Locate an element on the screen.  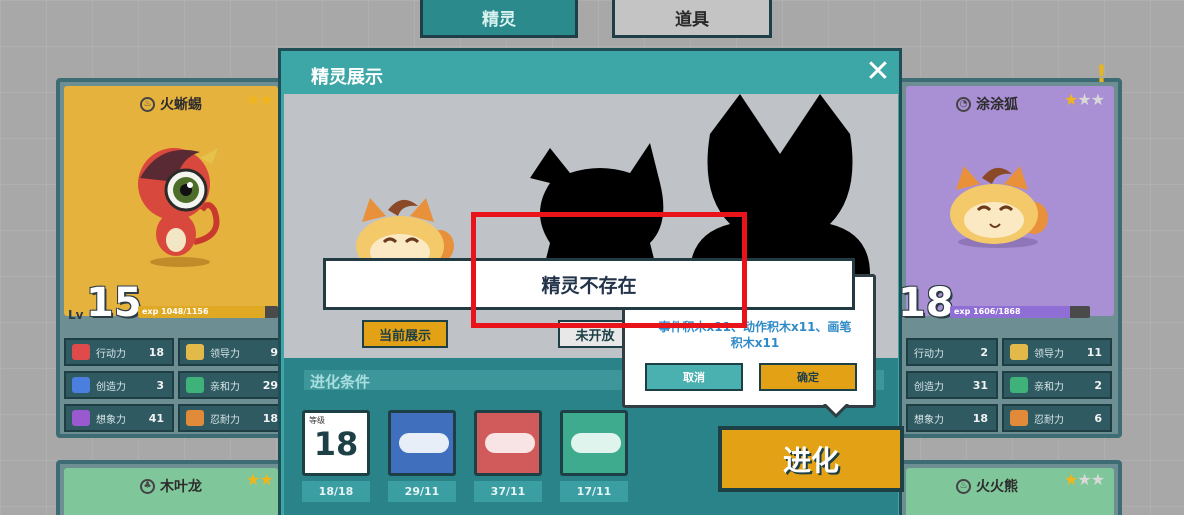
event-block-icon is located at coordinates (424, 443).